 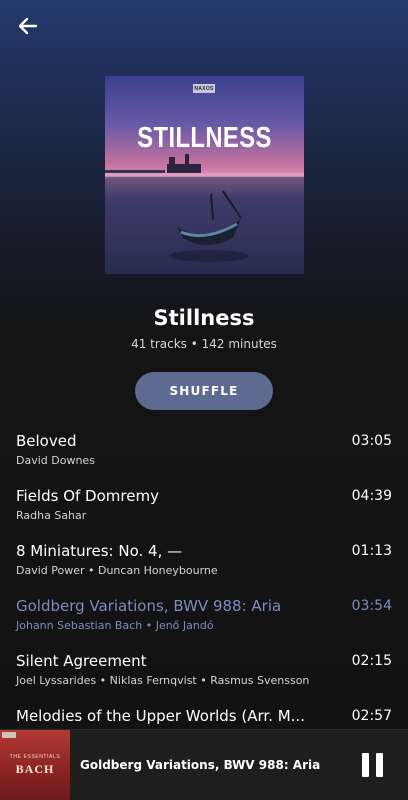 What do you see at coordinates (55, 460) in the screenshot?
I see `track-artists: David Downes` at bounding box center [55, 460].